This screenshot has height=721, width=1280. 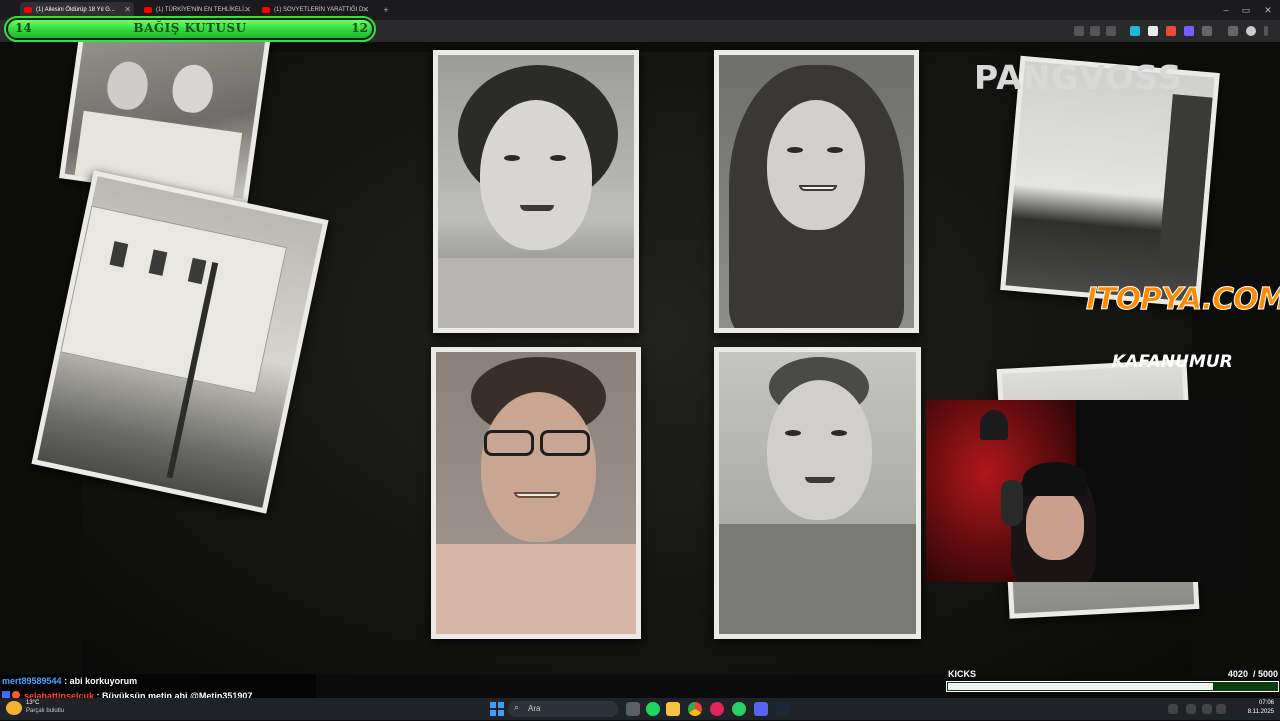 I want to click on photo-boy-glasses-portrait, so click(x=536, y=493).